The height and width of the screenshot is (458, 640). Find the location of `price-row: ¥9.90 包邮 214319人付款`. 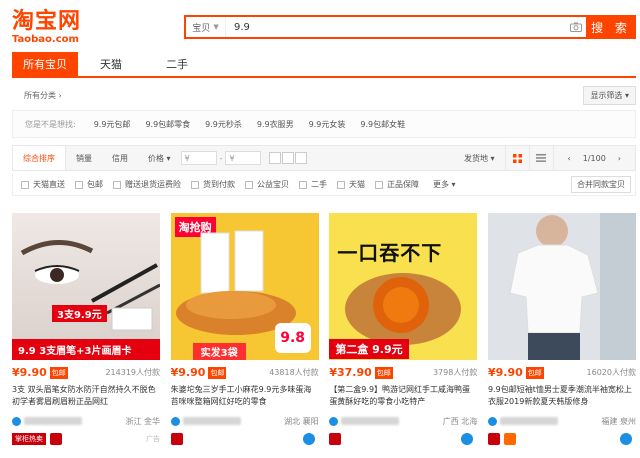

price-row: ¥9.90 包邮 214319人付款 is located at coordinates (86, 372).